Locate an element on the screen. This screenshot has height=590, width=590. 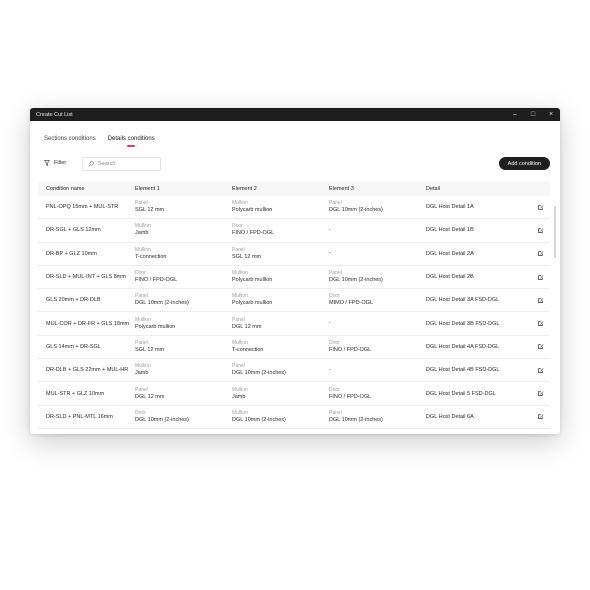
element-2-cell: Mullion Jamb is located at coordinates (280, 394).